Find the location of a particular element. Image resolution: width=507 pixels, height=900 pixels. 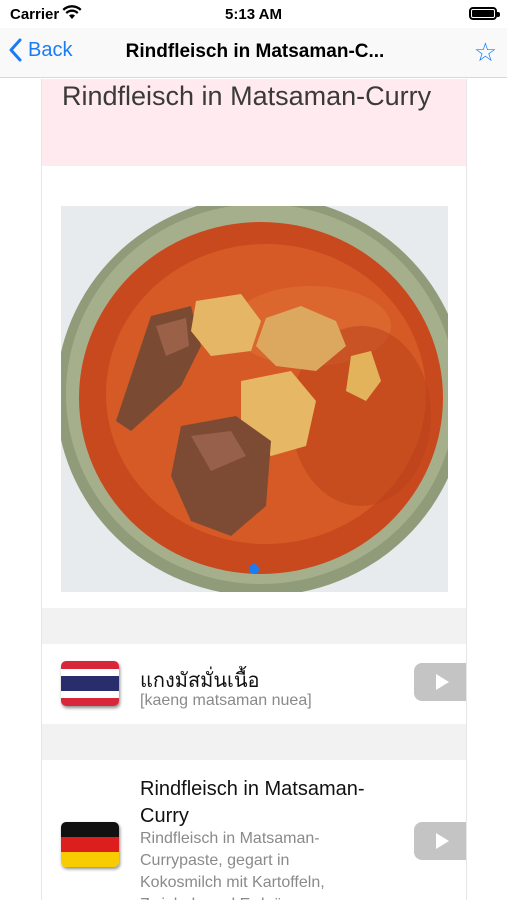

page-indicator-dot is located at coordinates (254, 569).